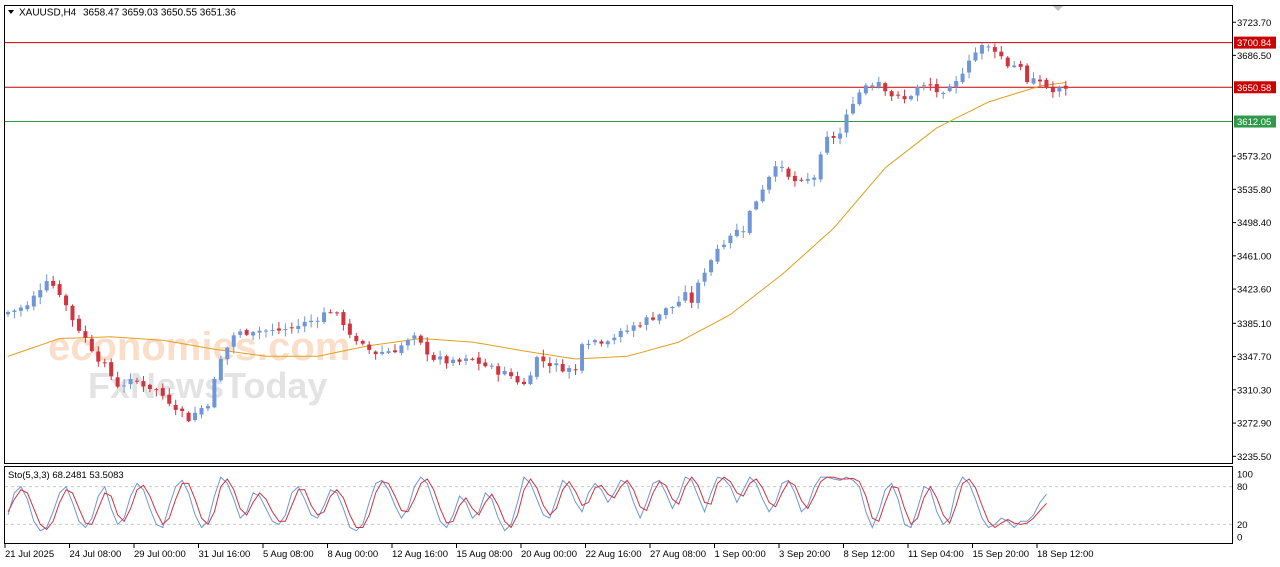 This screenshot has width=1280, height=567. I want to click on stoch-level-label-80: 80, so click(1242, 487).